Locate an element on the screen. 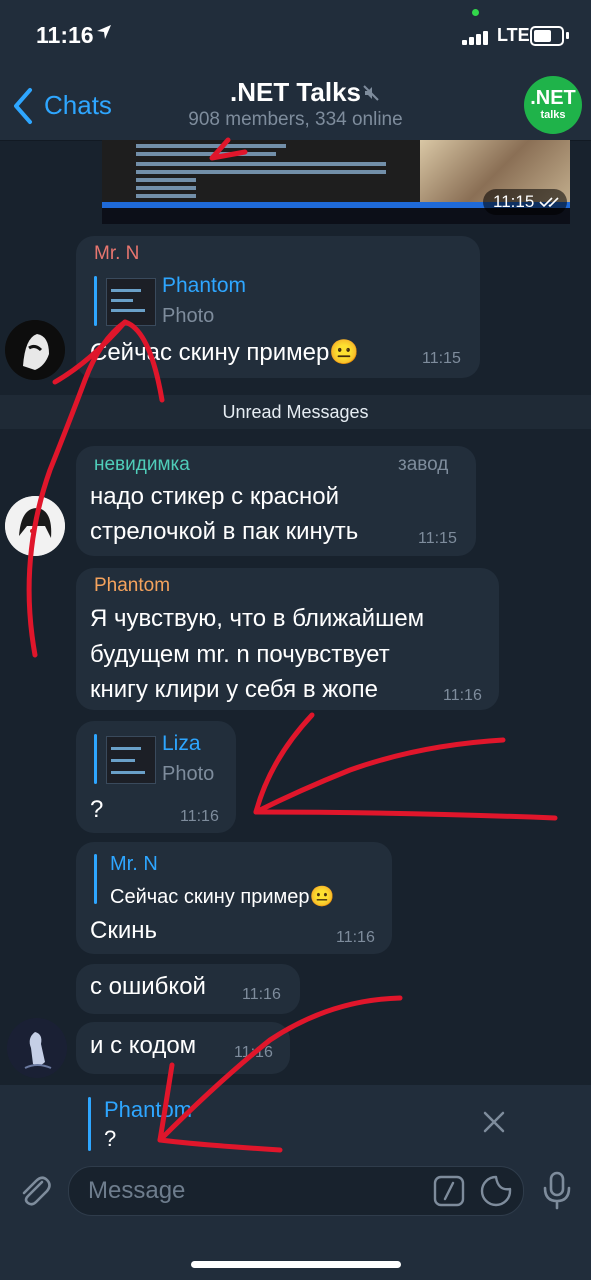  code-screenshot is located at coordinates (261, 174).